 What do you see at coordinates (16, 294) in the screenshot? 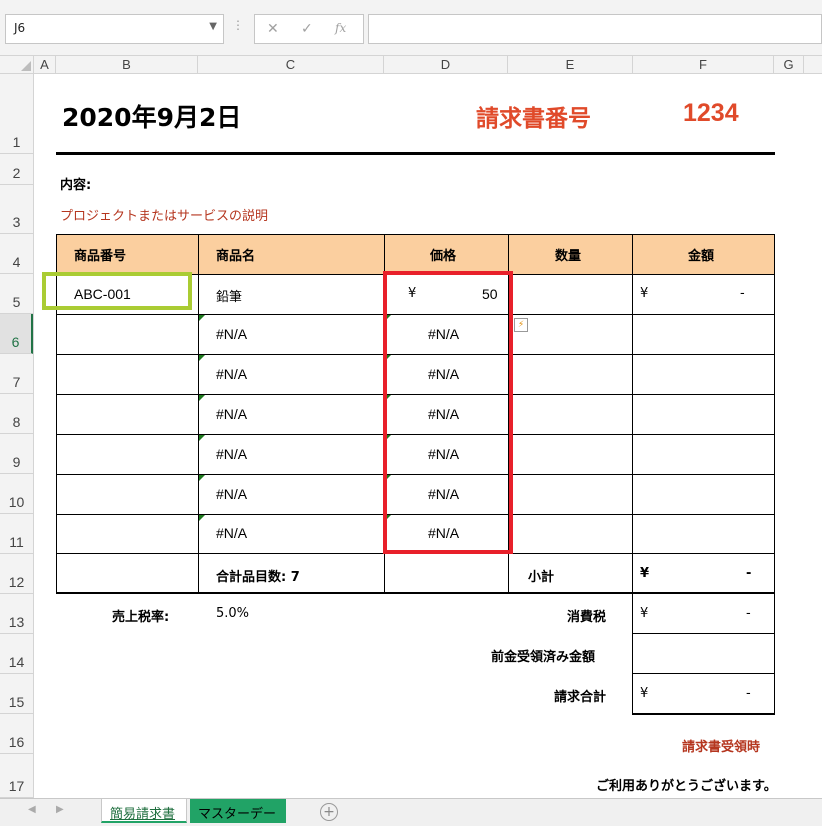
I see `row-header-5: 5` at bounding box center [16, 294].